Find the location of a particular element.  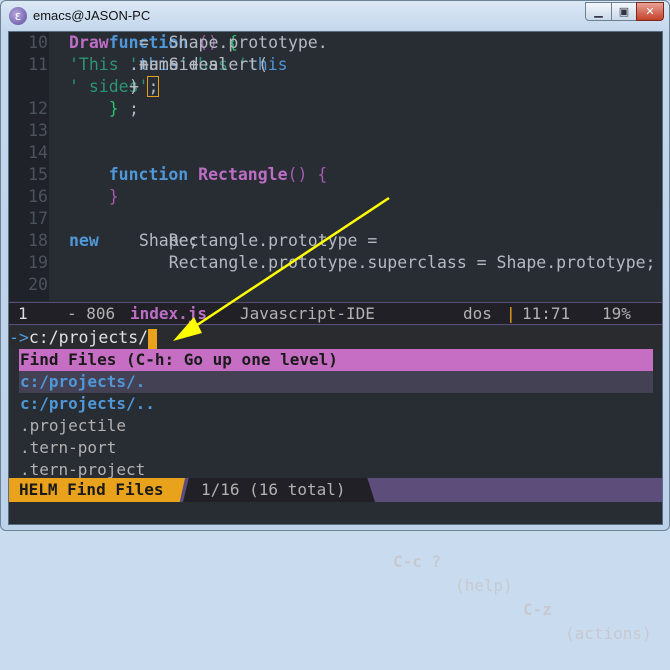

help-label: (help) is located at coordinates (484, 585).